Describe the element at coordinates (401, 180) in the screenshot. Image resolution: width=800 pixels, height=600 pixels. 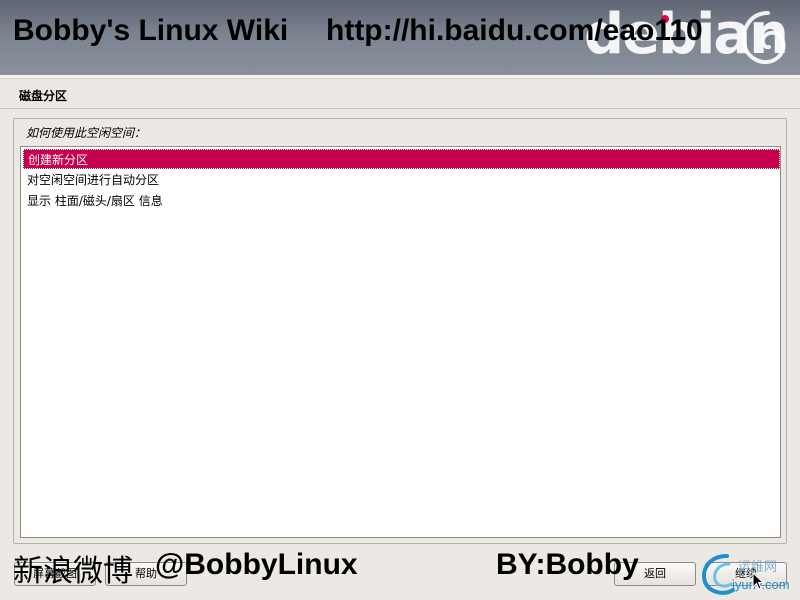
I see `list-item-auto-partition: 对空闲空间进行自动分区` at that location.